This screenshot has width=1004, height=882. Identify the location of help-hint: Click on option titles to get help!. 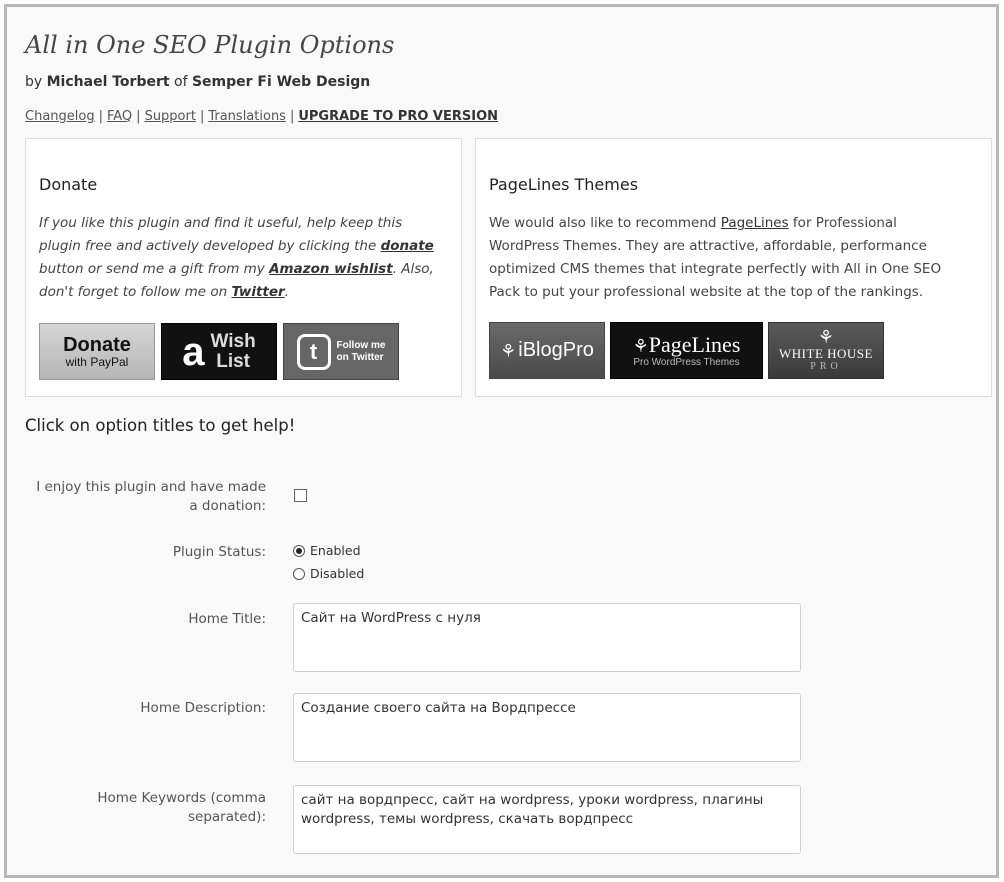
(160, 425).